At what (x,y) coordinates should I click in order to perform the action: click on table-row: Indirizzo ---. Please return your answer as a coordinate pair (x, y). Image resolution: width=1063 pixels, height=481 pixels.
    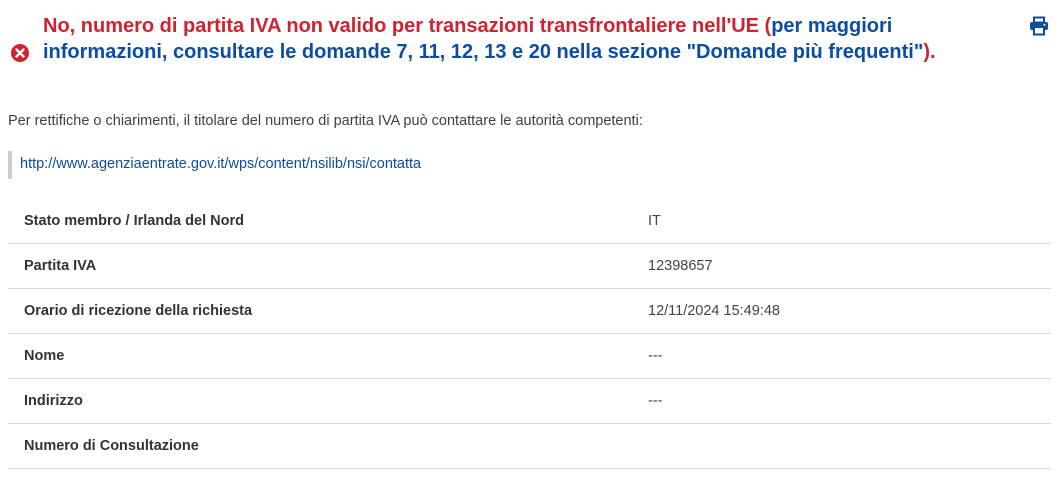
    Looking at the image, I should click on (529, 401).